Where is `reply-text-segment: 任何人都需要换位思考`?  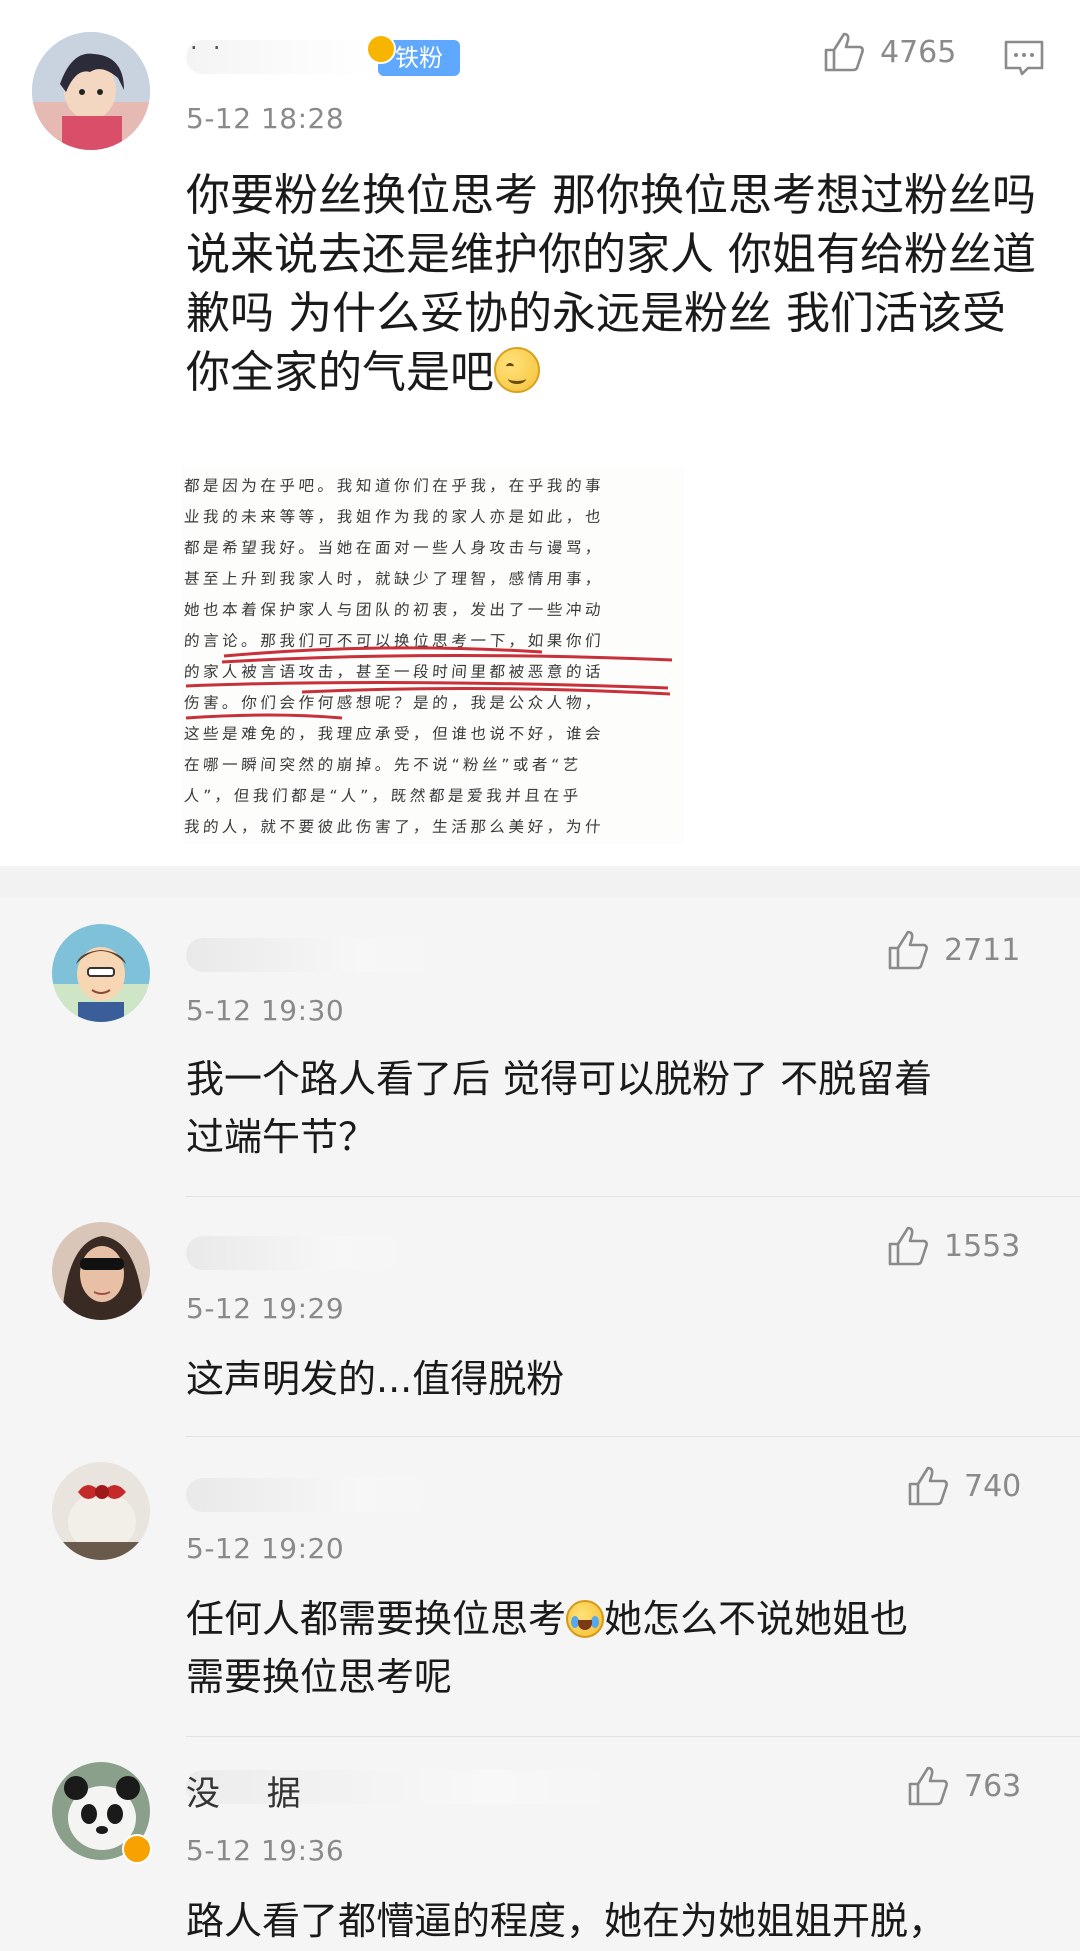 reply-text-segment: 任何人都需要换位思考 is located at coordinates (376, 1619).